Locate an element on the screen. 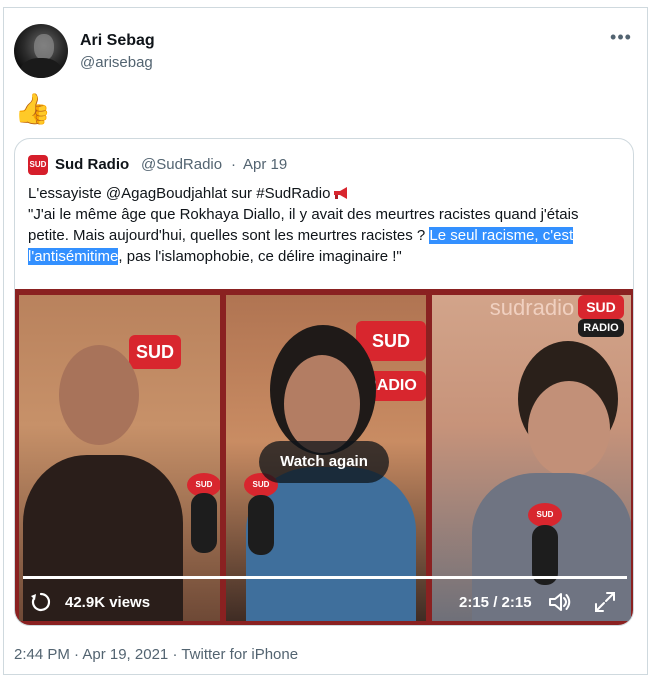 The width and height of the screenshot is (653, 680). avatar is located at coordinates (41, 51).